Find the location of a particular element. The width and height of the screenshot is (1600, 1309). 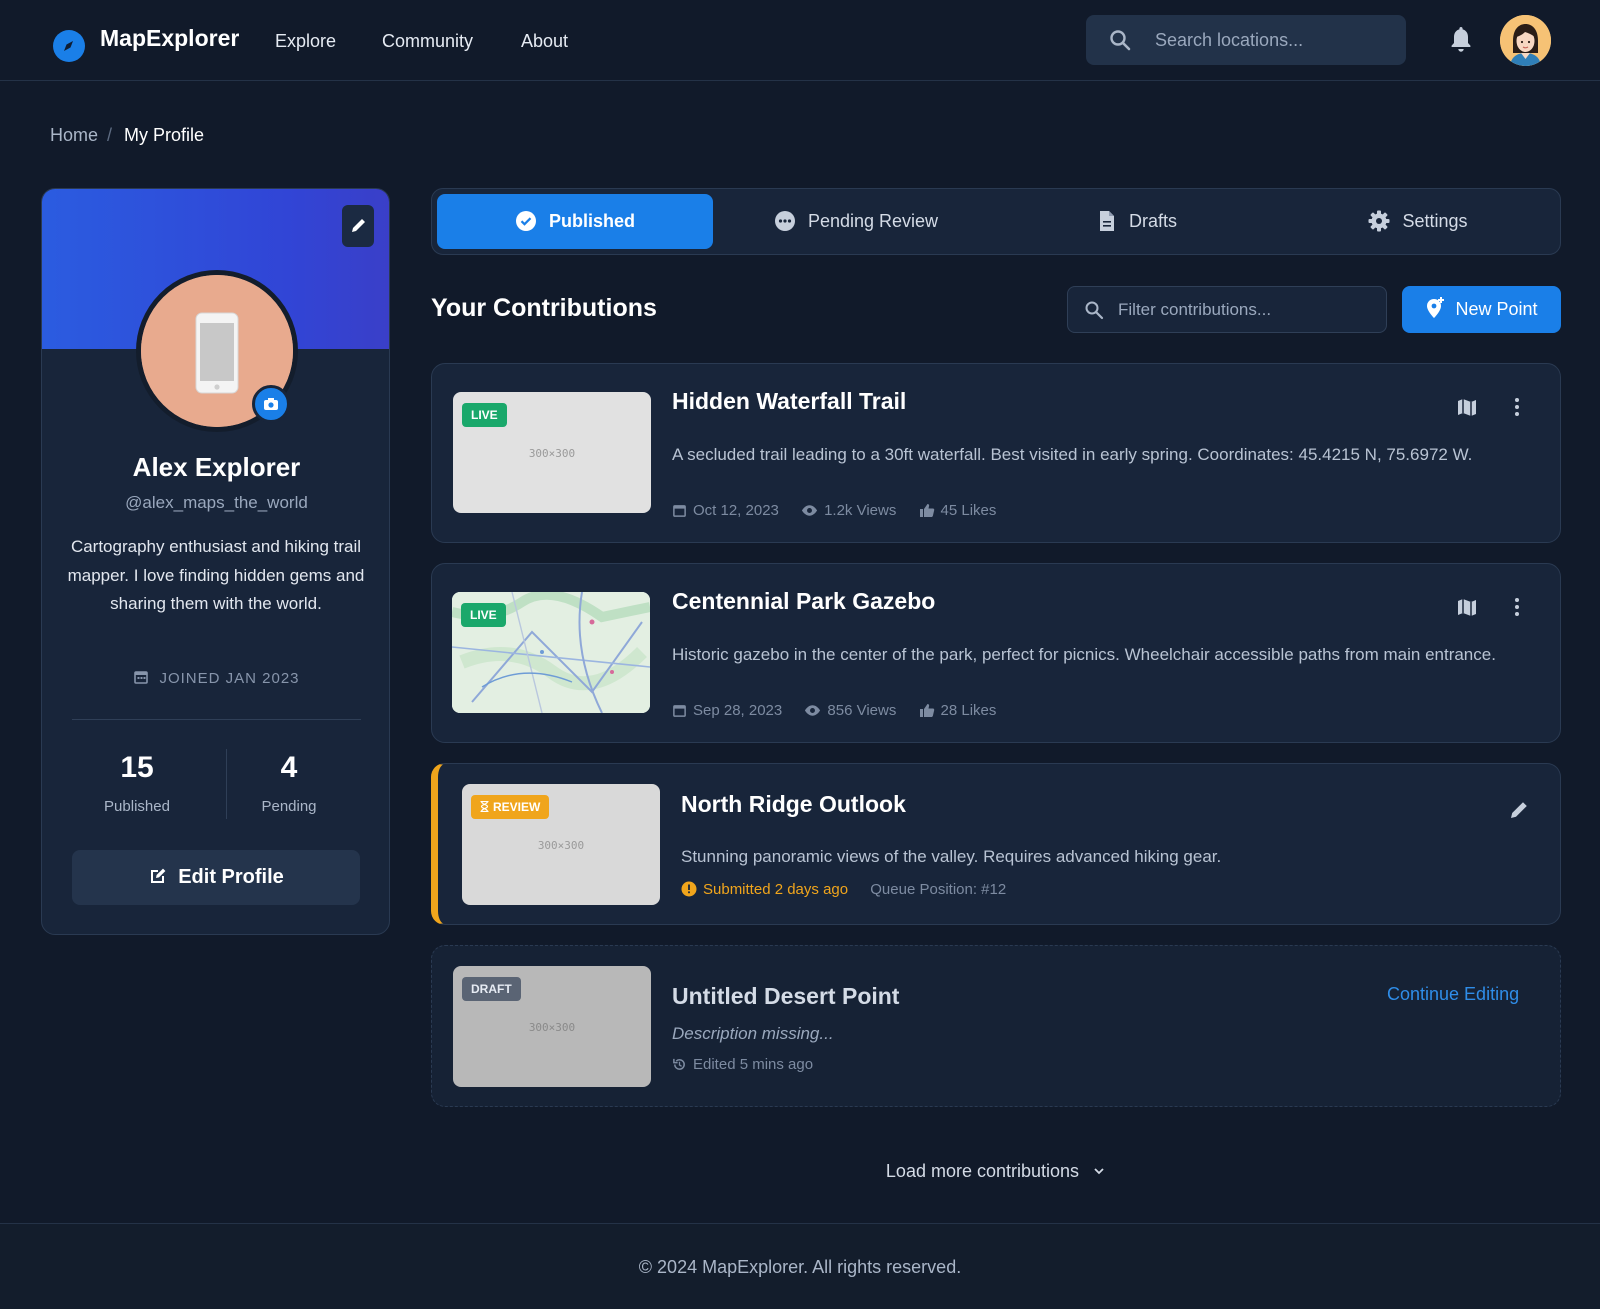

card-meta: Sep 28, 2023 856 Views 28 Likes is located at coordinates (843, 710).